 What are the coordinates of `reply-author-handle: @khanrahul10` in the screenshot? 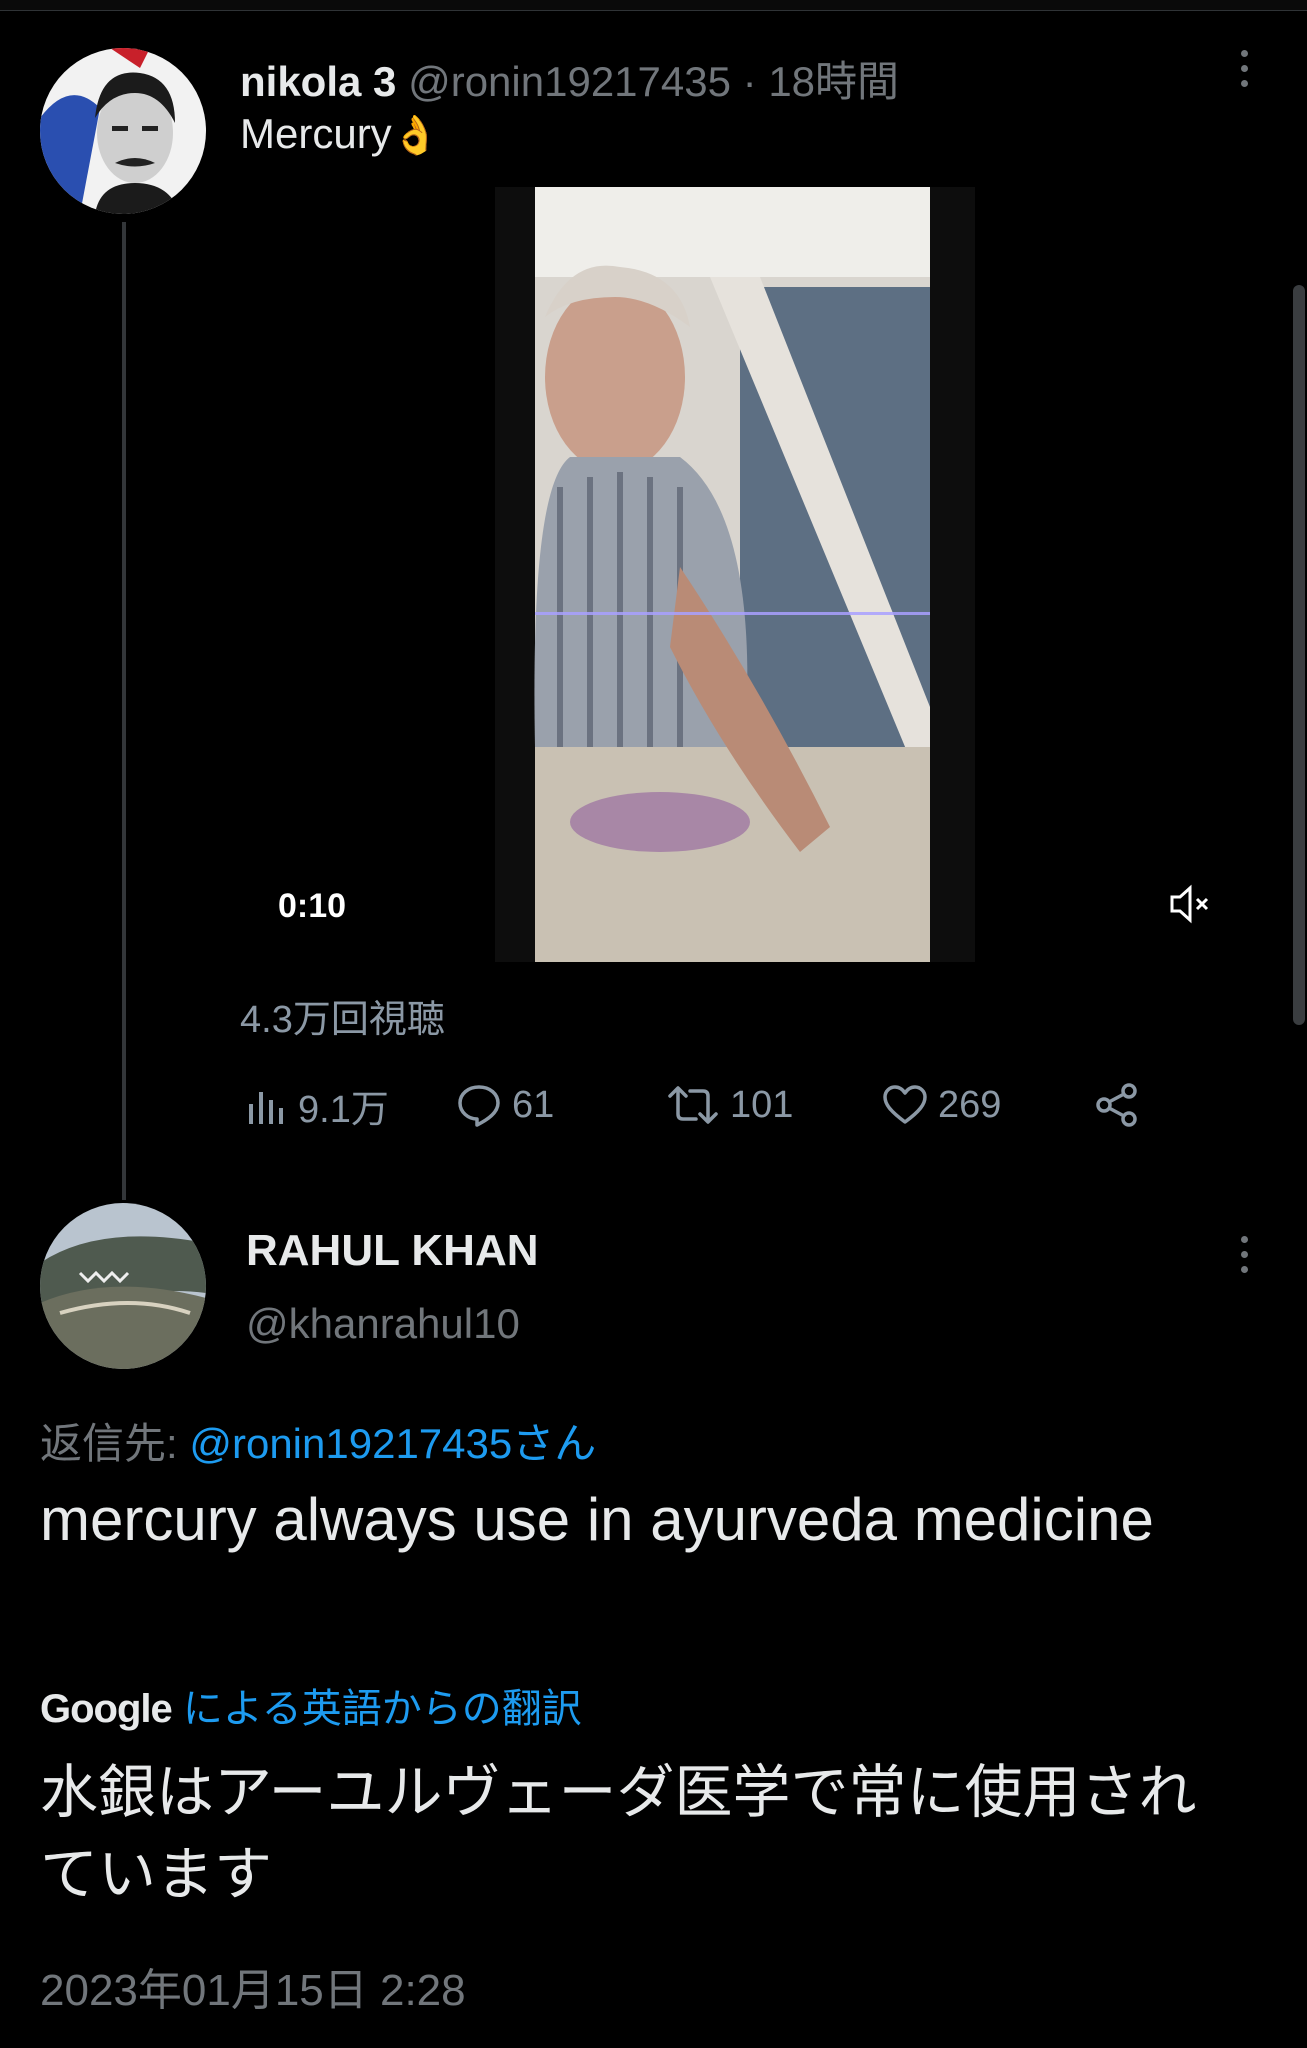 It's located at (383, 1324).